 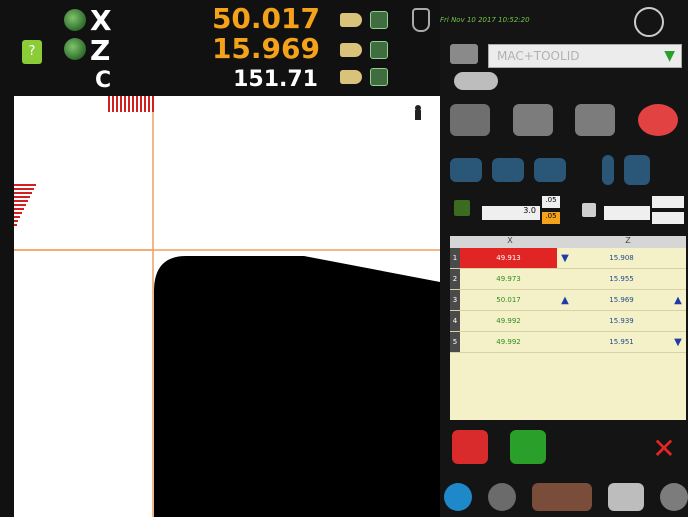 I want to click on table-row: 4 49.992 15.939, so click(x=568, y=321).